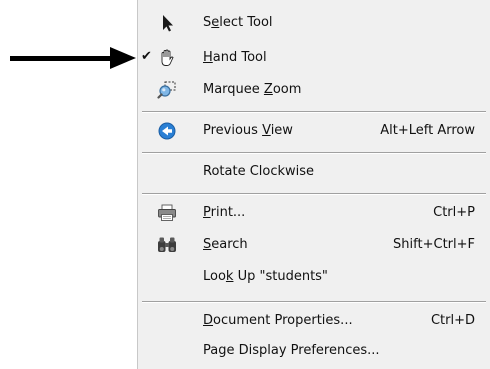  I want to click on menu-item-label: Rotate Clockwise, so click(259, 171).